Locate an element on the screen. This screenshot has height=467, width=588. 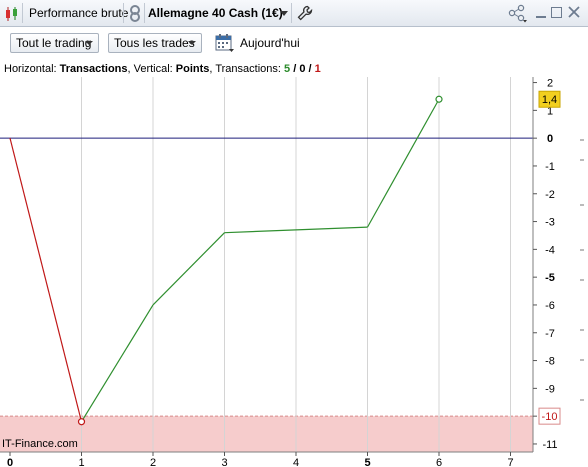
y-tick-label: 2 is located at coordinates (550, 84).